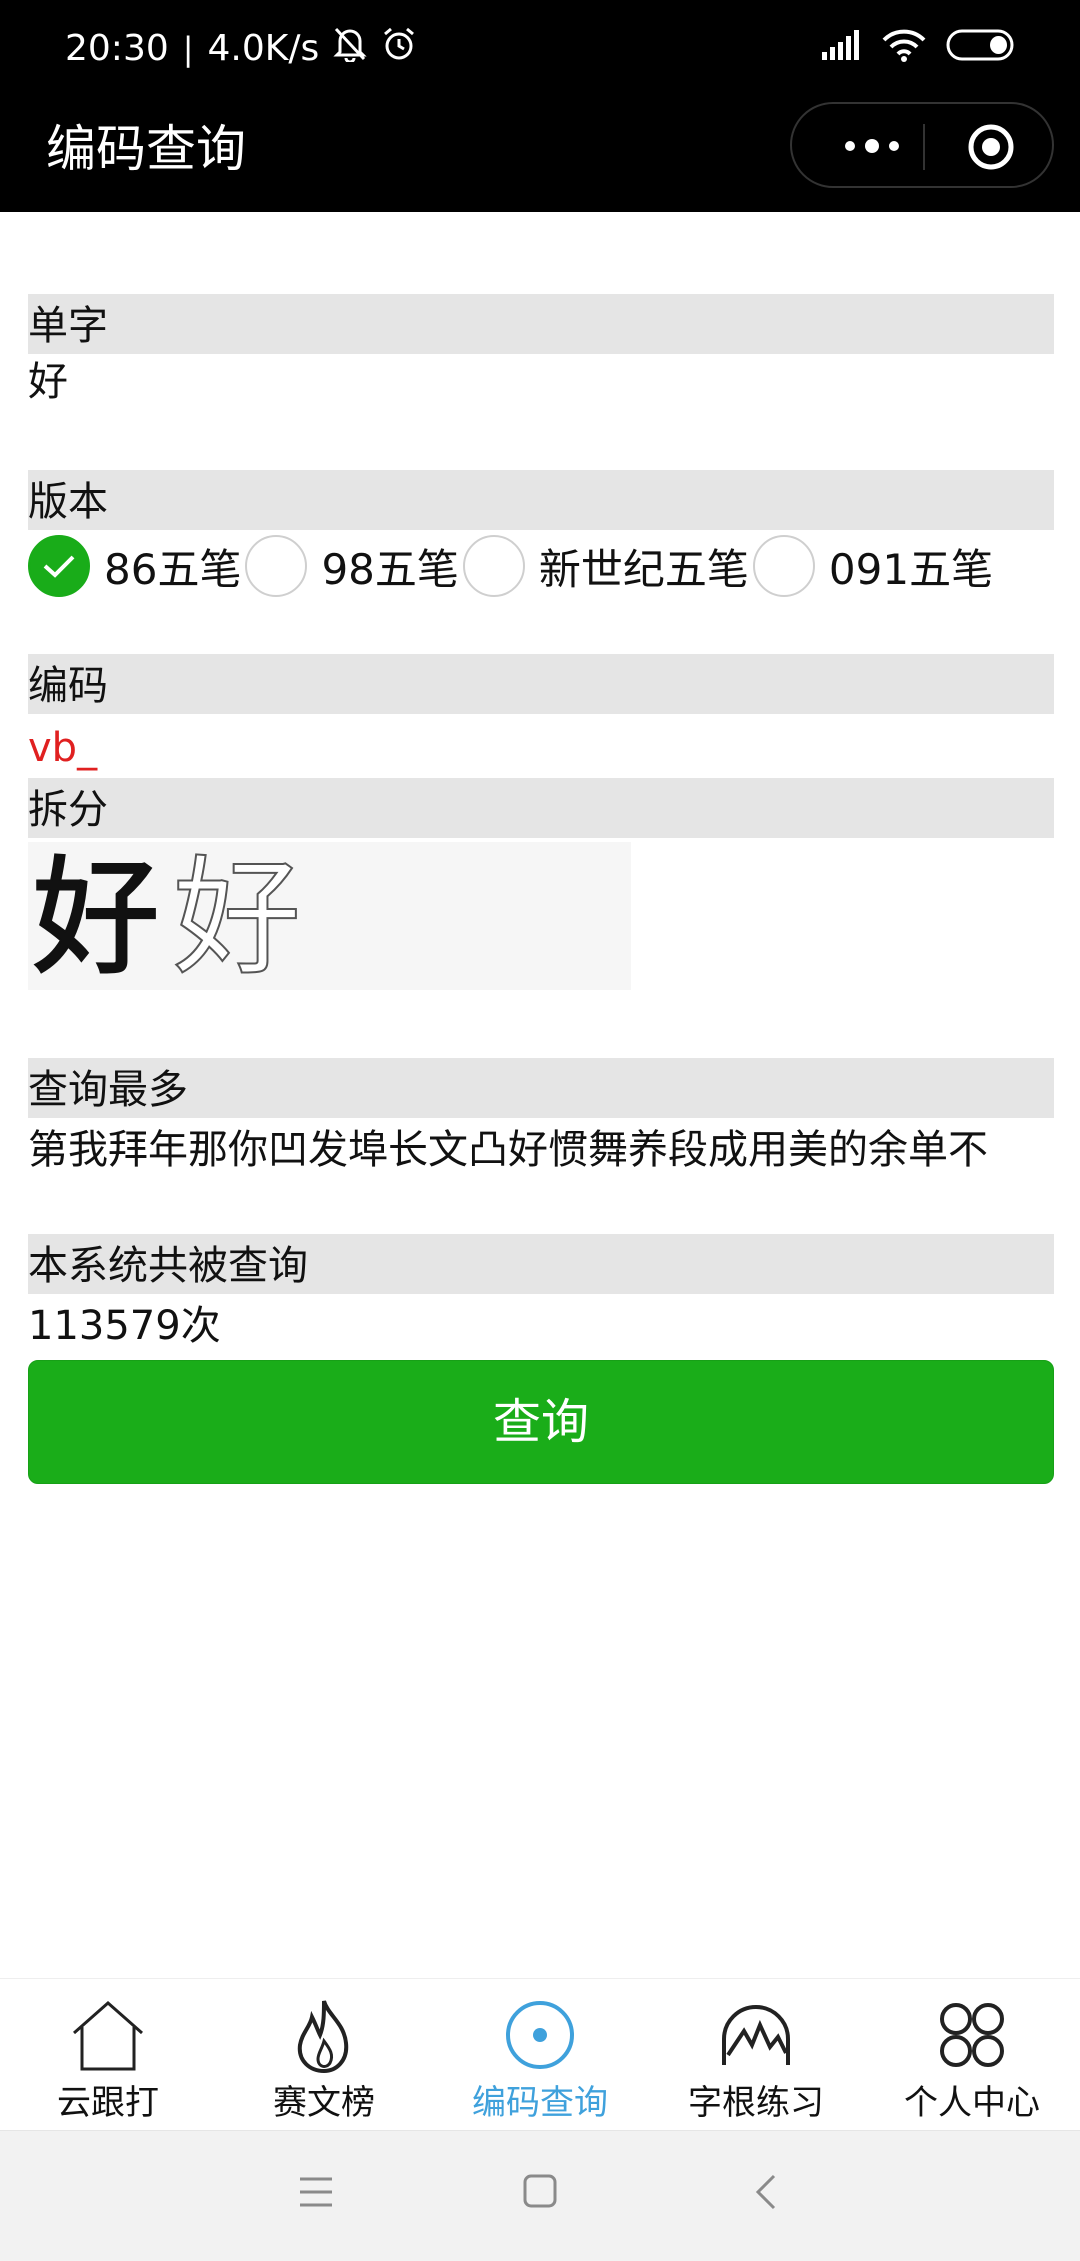 The image size is (1080, 2261). I want to click on status-speed: 4.0K/s, so click(263, 48).